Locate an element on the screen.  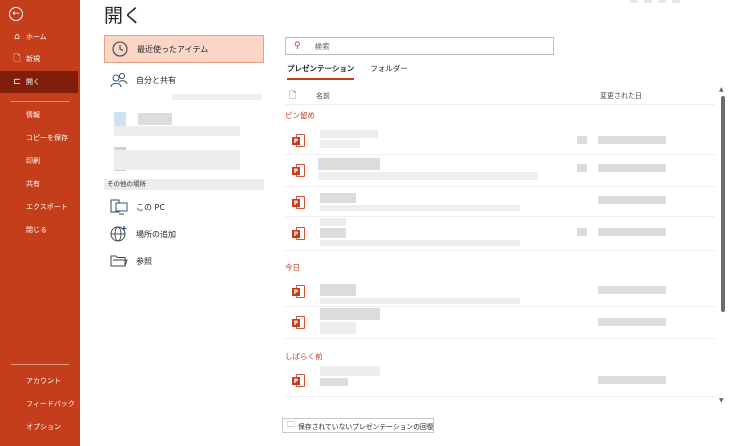
sidebar-item-label: フィードバック is located at coordinates (50, 404).